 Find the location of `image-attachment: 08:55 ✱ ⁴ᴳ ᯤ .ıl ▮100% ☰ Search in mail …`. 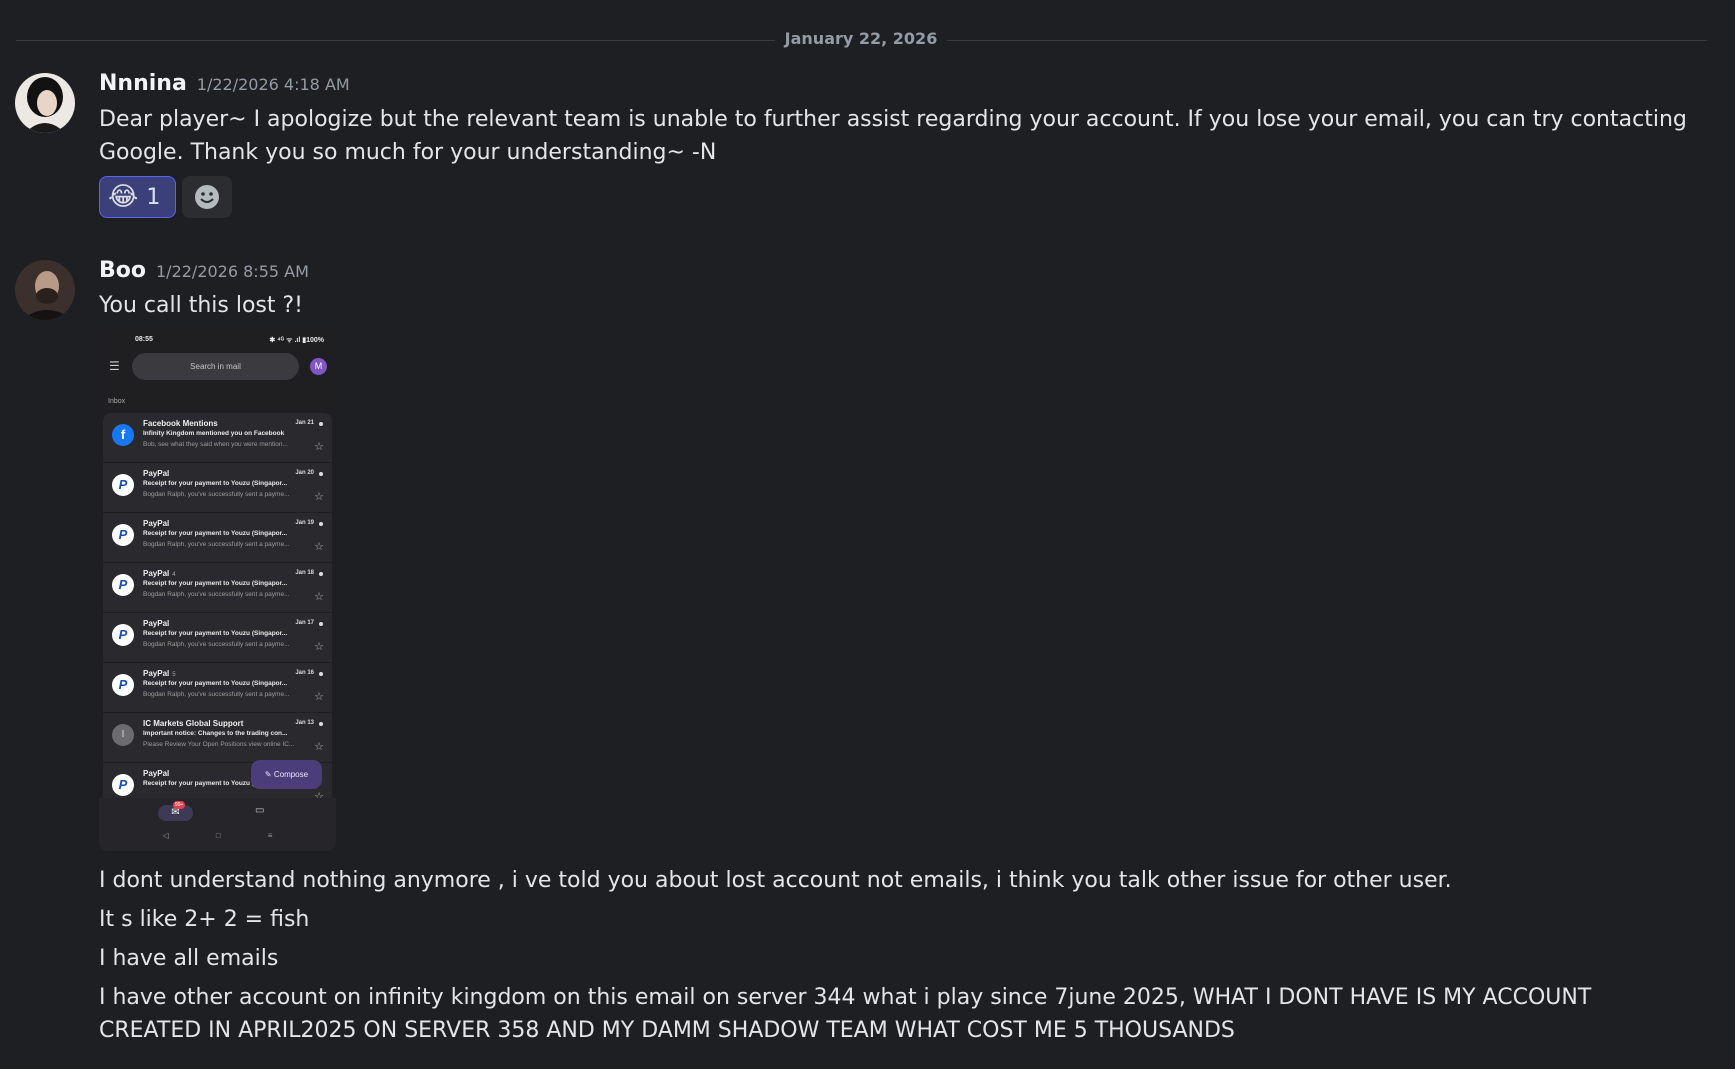

image-attachment: 08:55 ✱ ⁴ᴳ ᯤ .ıl ▮100% ☰ Search in mail … is located at coordinates (217, 588).